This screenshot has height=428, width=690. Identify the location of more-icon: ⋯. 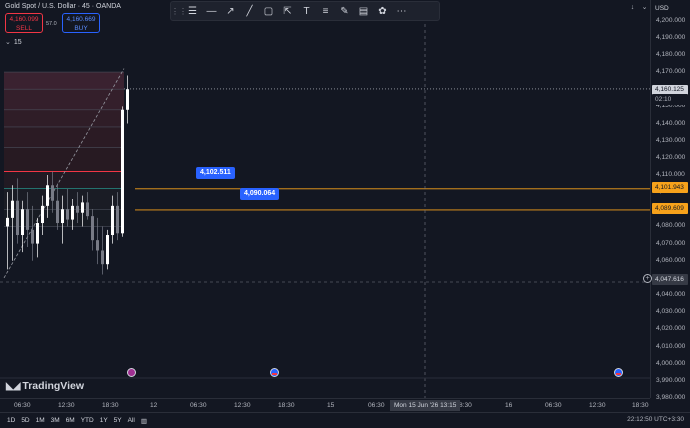
(401, 11).